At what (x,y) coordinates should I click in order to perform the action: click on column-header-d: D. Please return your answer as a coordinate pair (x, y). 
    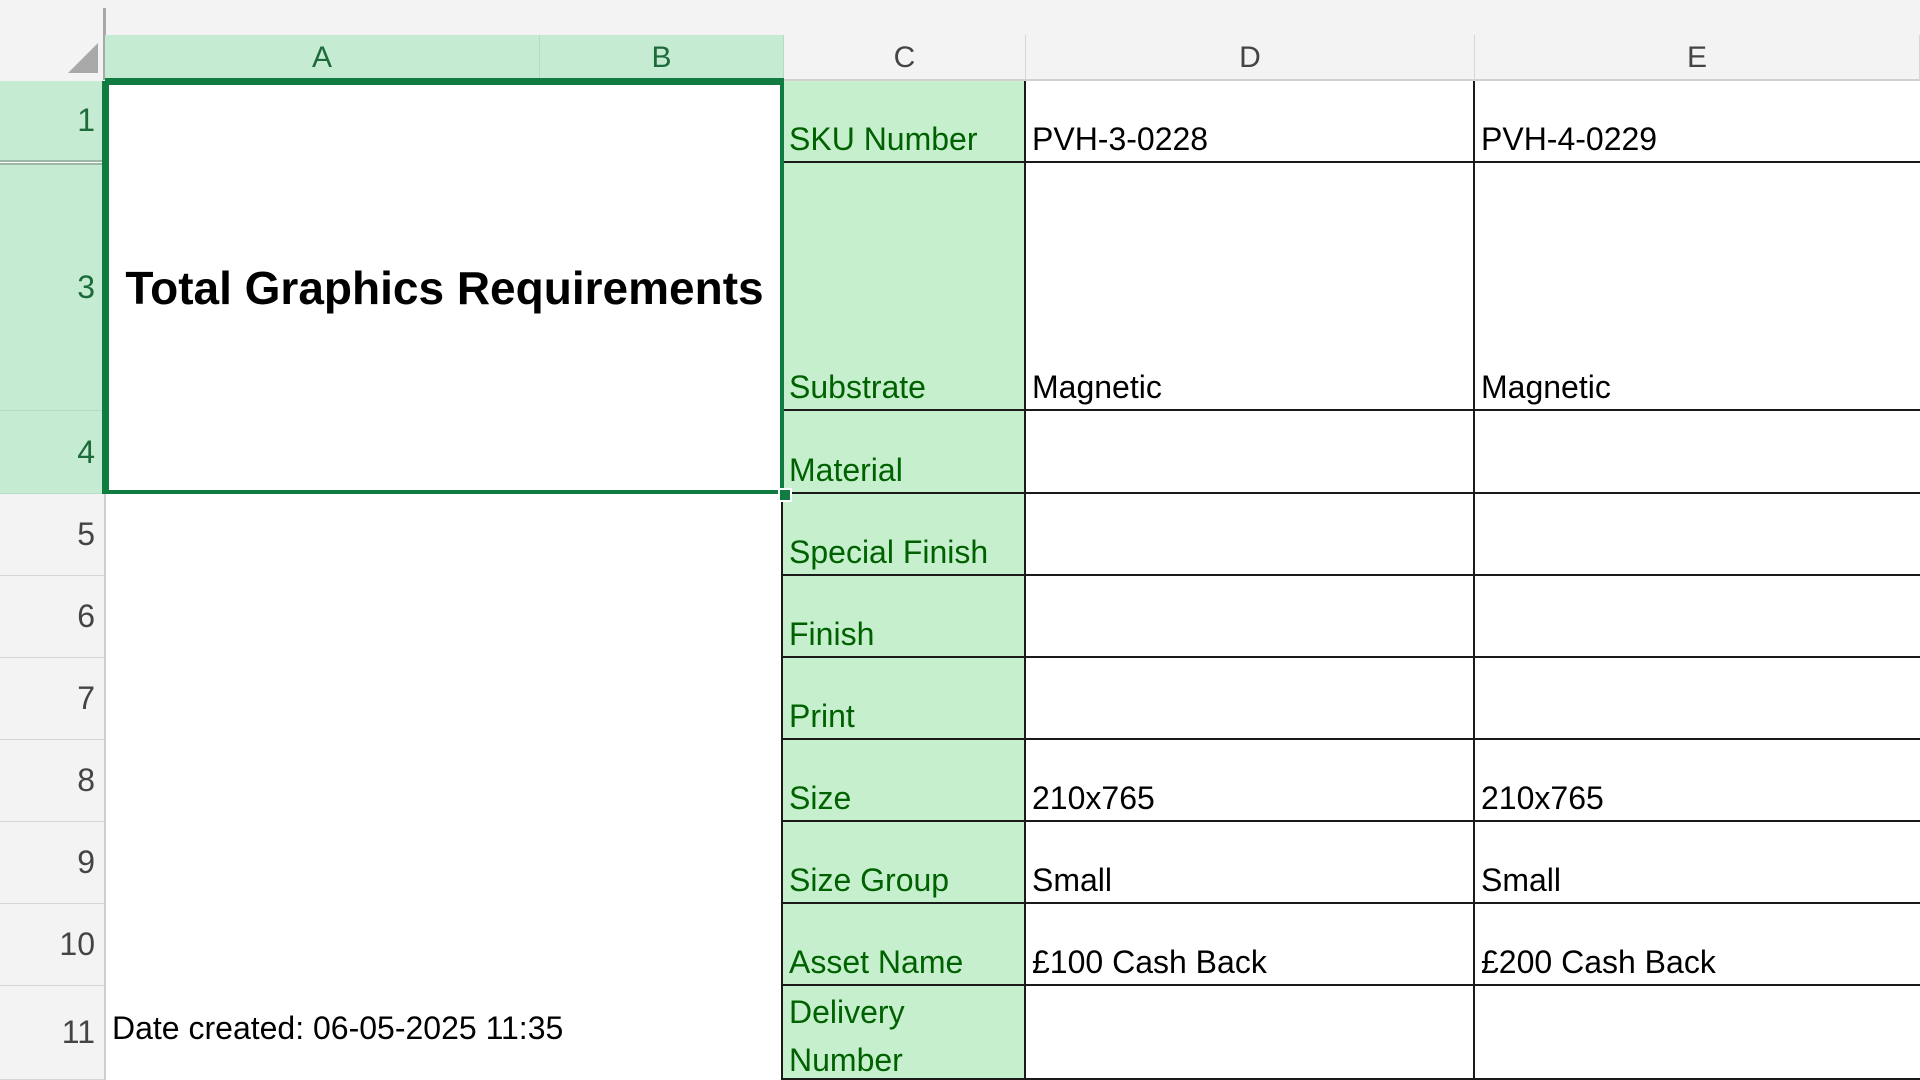
    Looking at the image, I should click on (1250, 58).